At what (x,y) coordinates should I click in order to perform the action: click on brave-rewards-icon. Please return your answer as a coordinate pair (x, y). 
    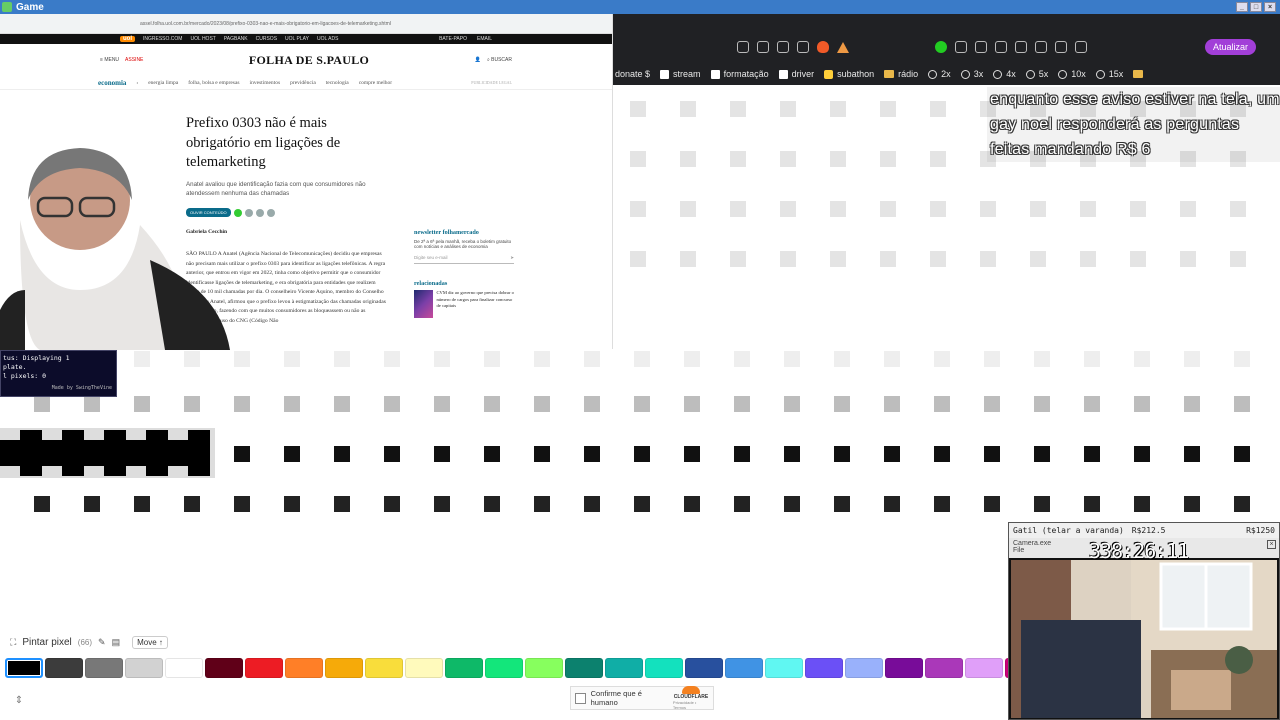
    Looking at the image, I should click on (843, 47).